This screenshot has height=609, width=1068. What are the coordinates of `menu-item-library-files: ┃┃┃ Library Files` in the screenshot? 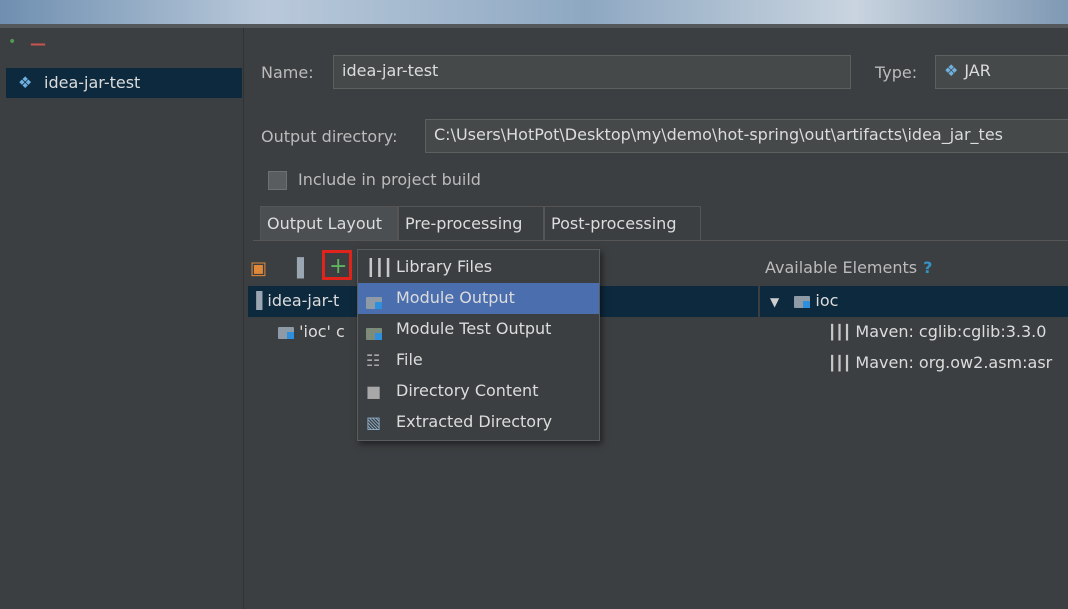 It's located at (478, 267).